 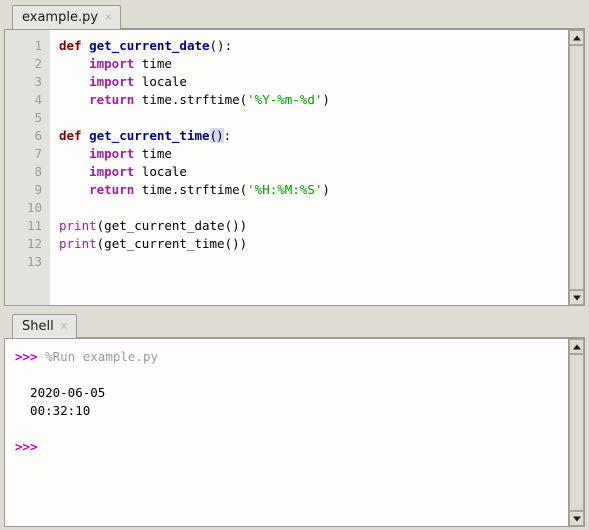 What do you see at coordinates (53, 410) in the screenshot?
I see `shell-token: 00:32:10` at bounding box center [53, 410].